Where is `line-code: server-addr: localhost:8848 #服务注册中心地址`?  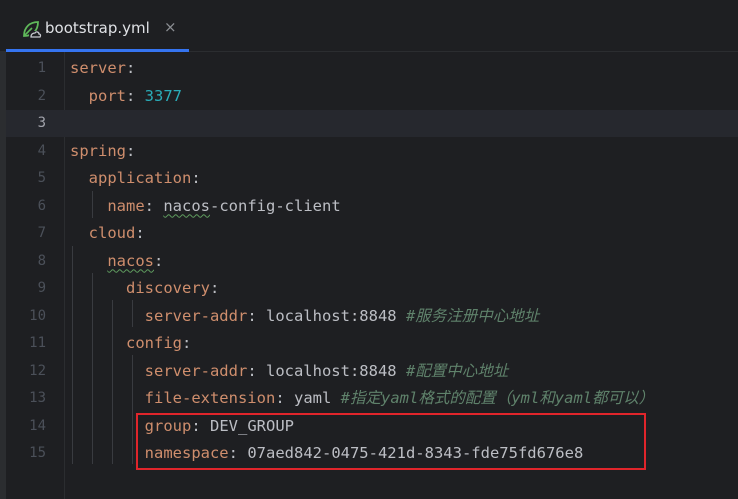 line-code: server-addr: localhost:8848 #服务注册中心地址 is located at coordinates (305, 316).